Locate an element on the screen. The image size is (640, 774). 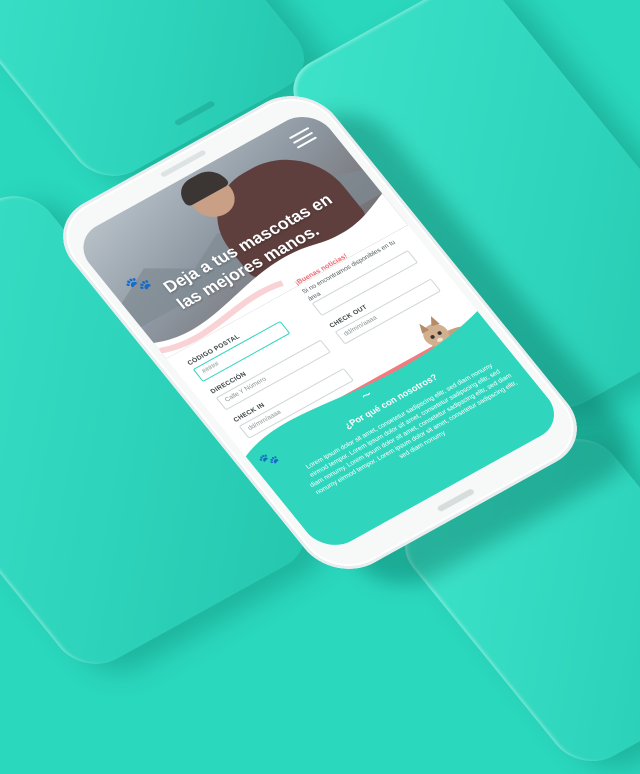
phone-port is located at coordinates (456, 500).